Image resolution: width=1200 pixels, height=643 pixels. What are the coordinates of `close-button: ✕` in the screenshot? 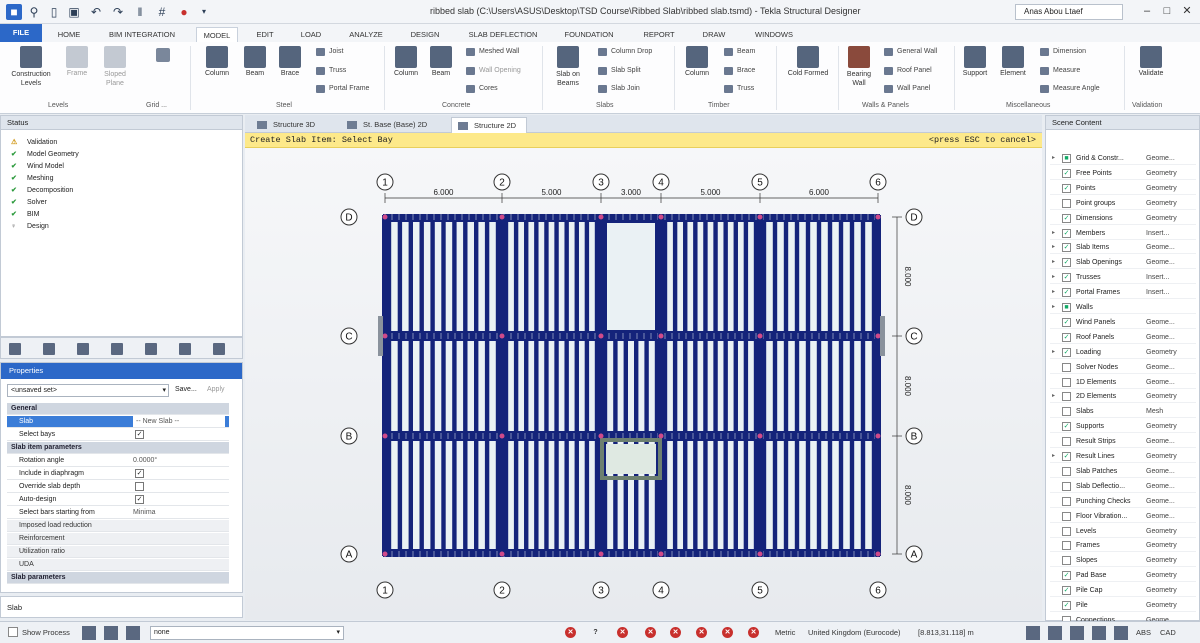 It's located at (1187, 11).